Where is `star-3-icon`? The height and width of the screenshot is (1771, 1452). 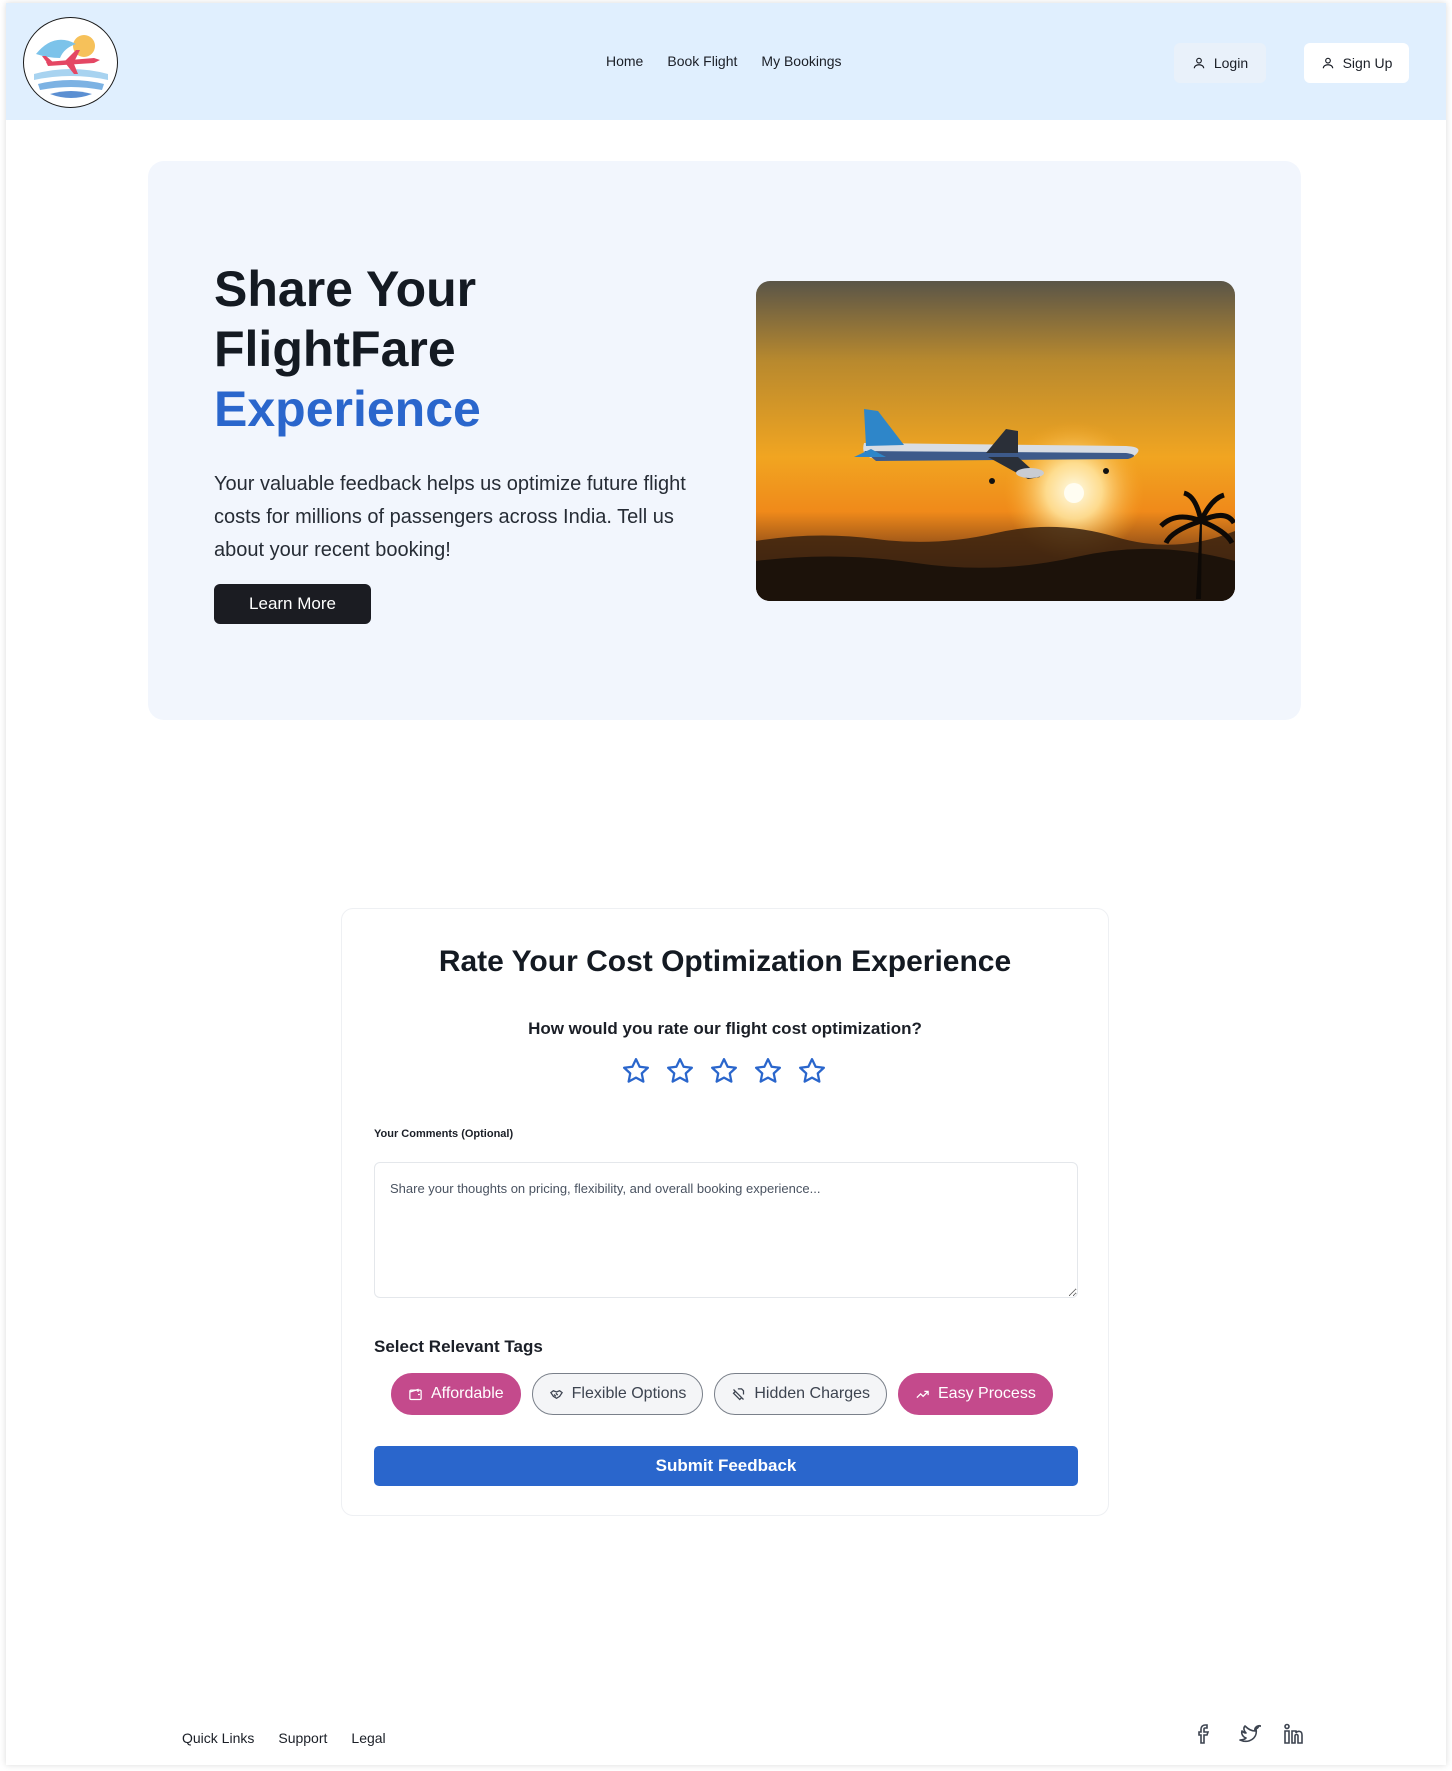
star-3-icon is located at coordinates (724, 1071).